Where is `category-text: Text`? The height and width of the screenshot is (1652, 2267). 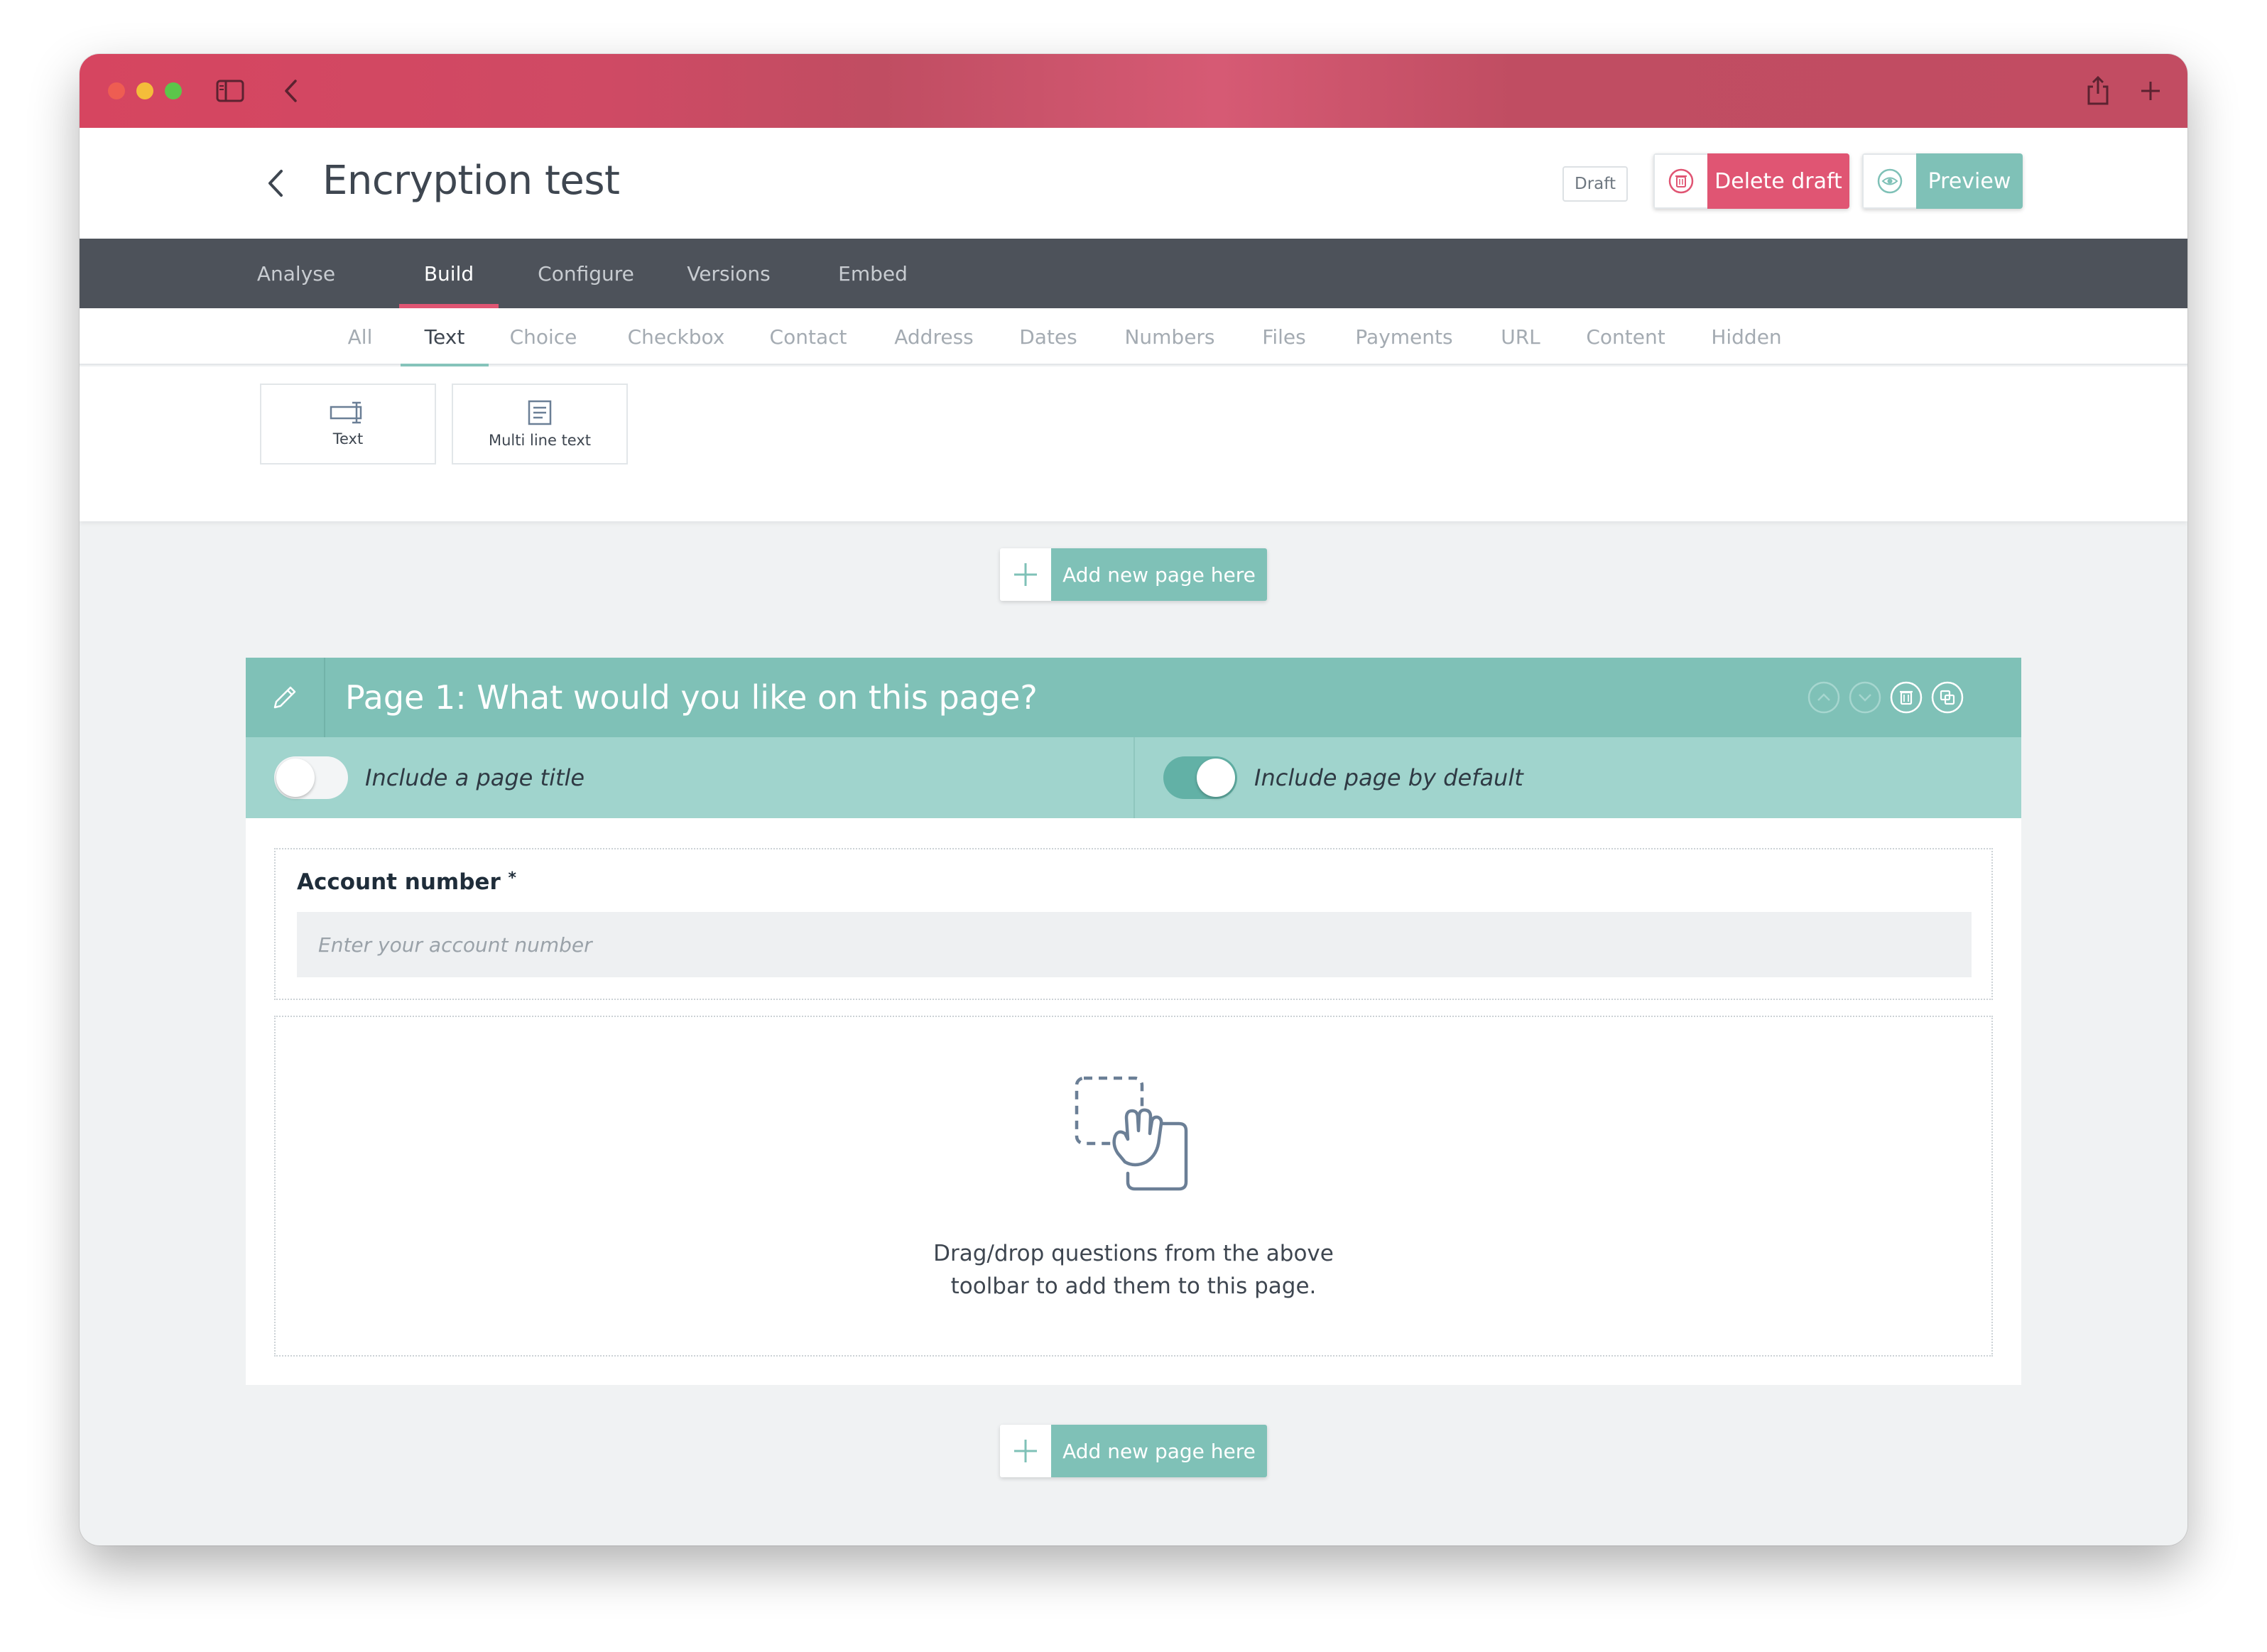 category-text: Text is located at coordinates (445, 337).